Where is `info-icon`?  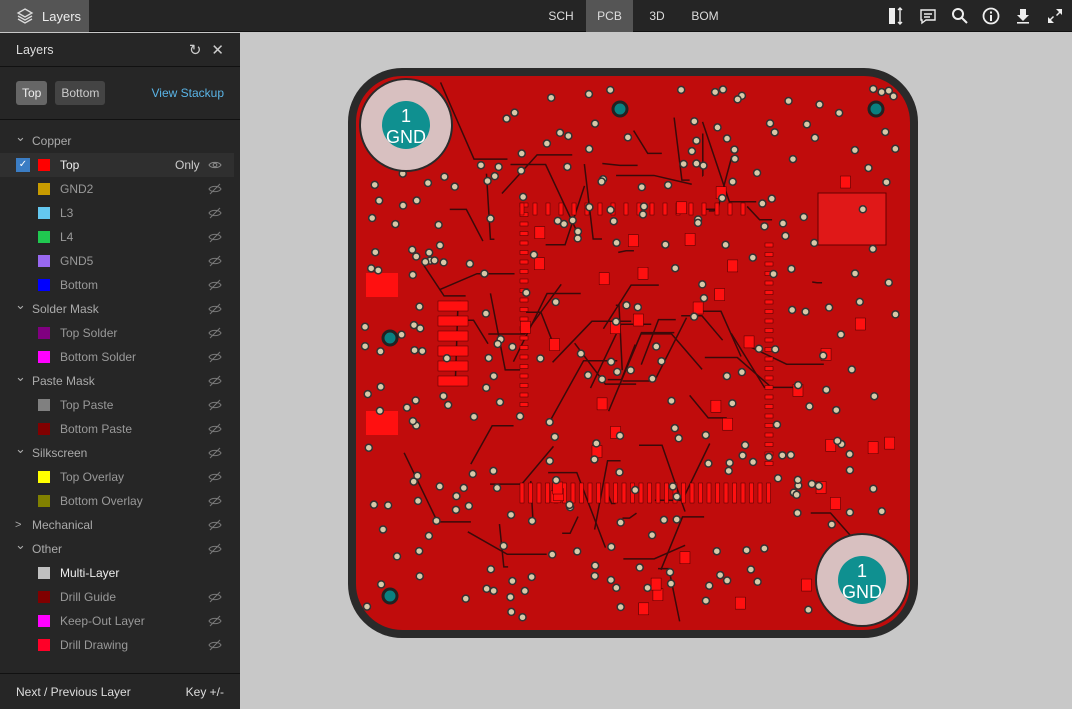 info-icon is located at coordinates (991, 16).